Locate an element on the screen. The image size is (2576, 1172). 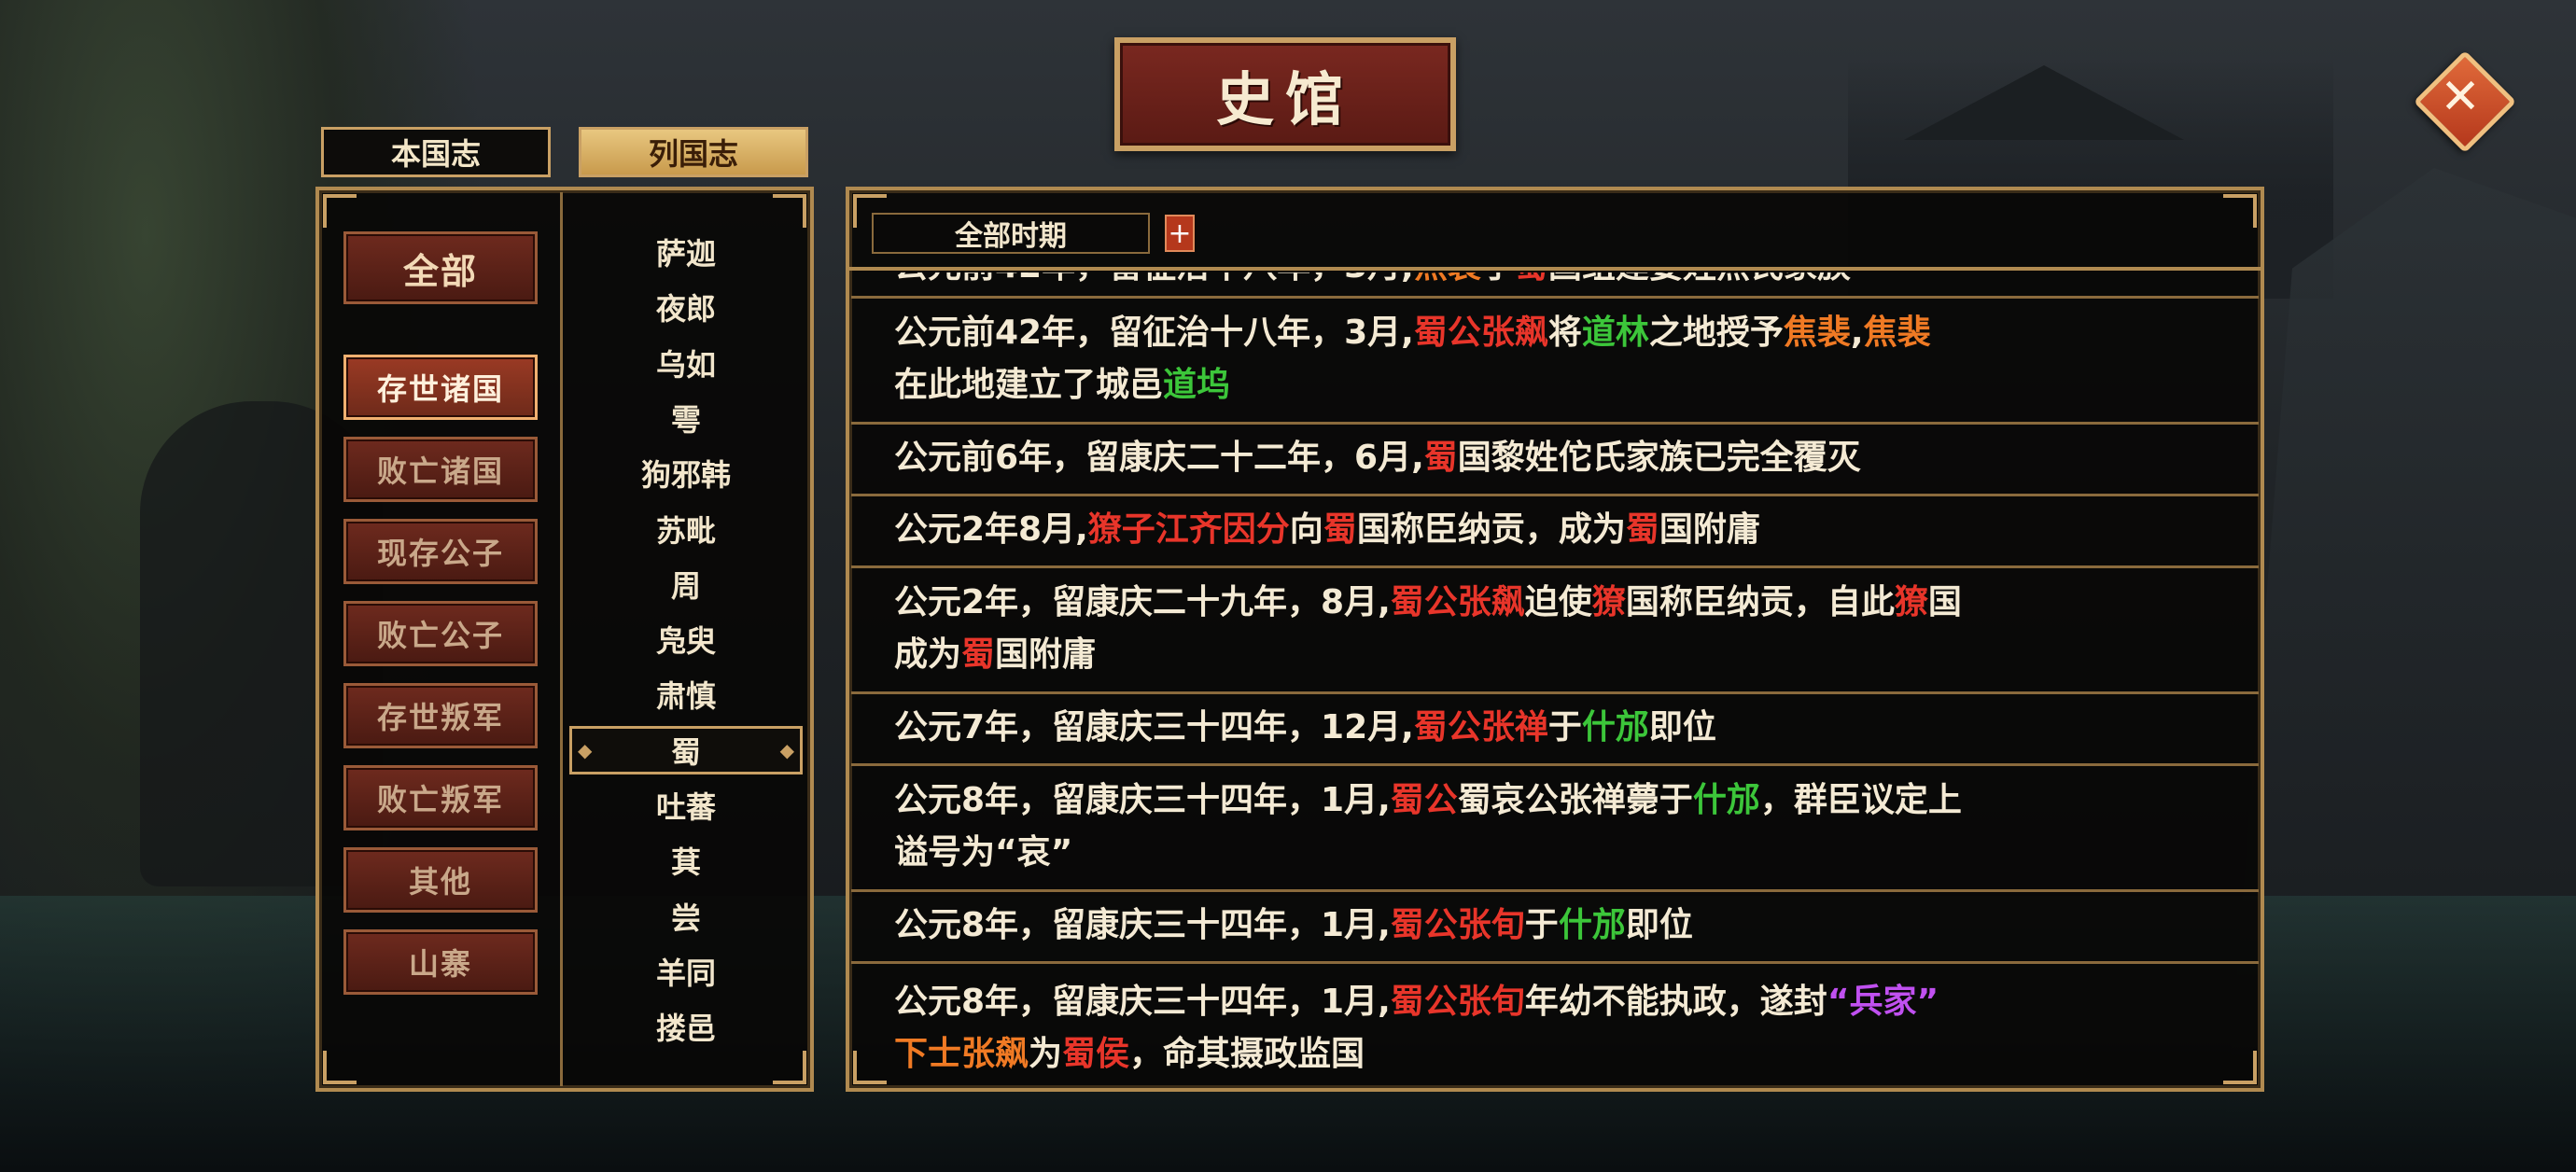
category-button: 败亡诸国 is located at coordinates (440, 469).